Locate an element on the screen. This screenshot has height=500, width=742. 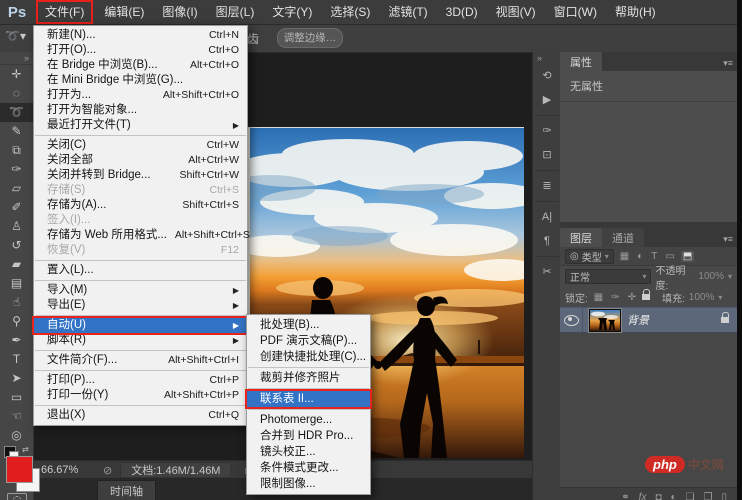
path-select-tool: ➤ is located at coordinates (16, 378).